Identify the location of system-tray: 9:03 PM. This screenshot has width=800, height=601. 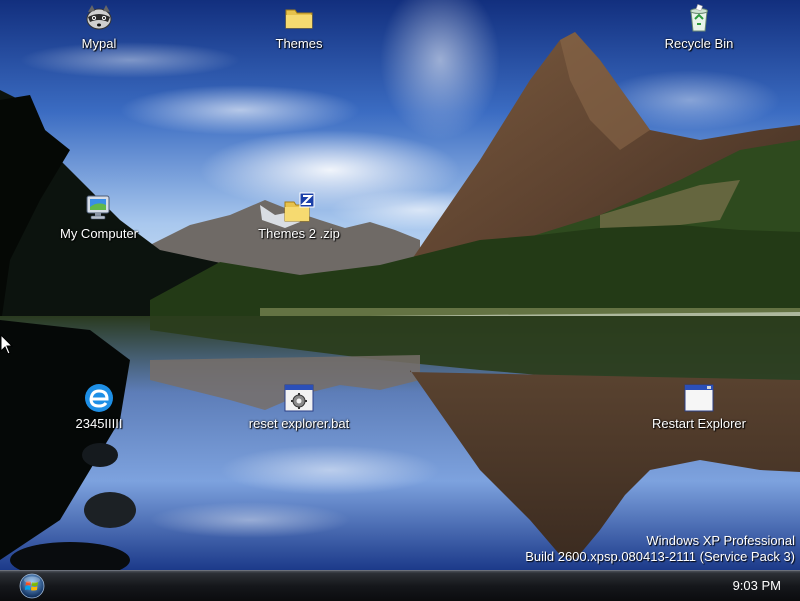
(754, 586).